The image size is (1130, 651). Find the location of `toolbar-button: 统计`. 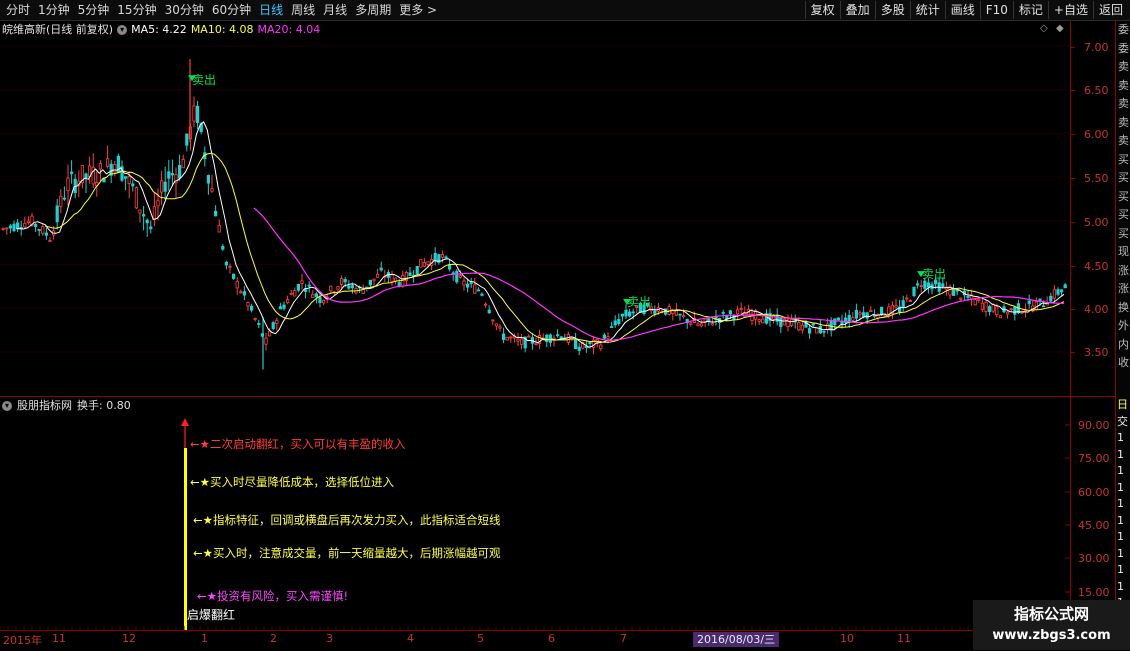

toolbar-button: 统计 is located at coordinates (927, 10).